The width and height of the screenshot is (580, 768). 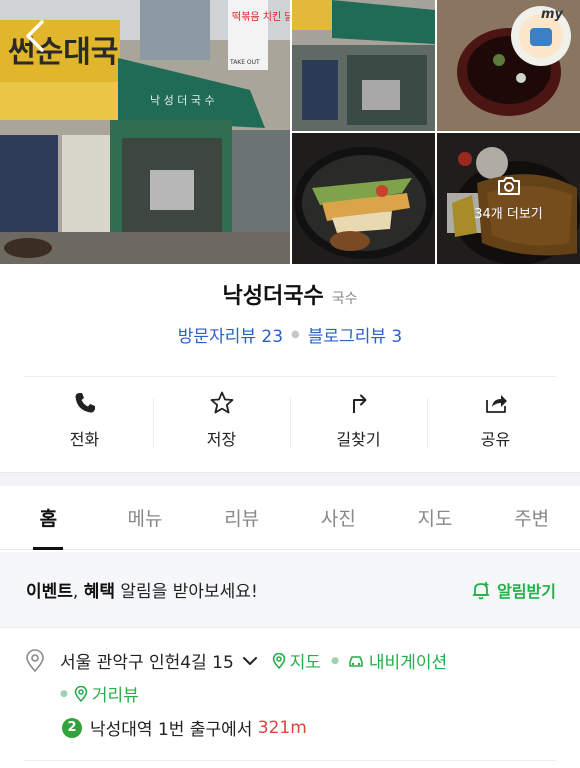 What do you see at coordinates (526, 591) in the screenshot?
I see `notify-label: 알림받기` at bounding box center [526, 591].